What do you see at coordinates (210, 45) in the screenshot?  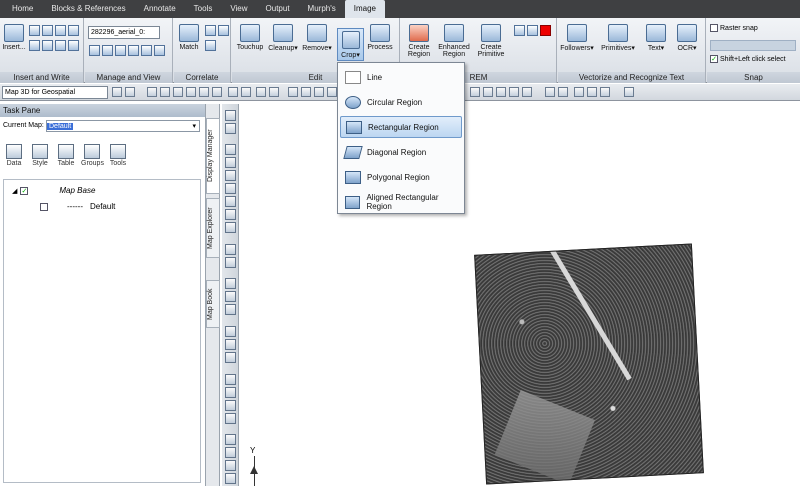 I see `correlate-rubber-icon` at bounding box center [210, 45].